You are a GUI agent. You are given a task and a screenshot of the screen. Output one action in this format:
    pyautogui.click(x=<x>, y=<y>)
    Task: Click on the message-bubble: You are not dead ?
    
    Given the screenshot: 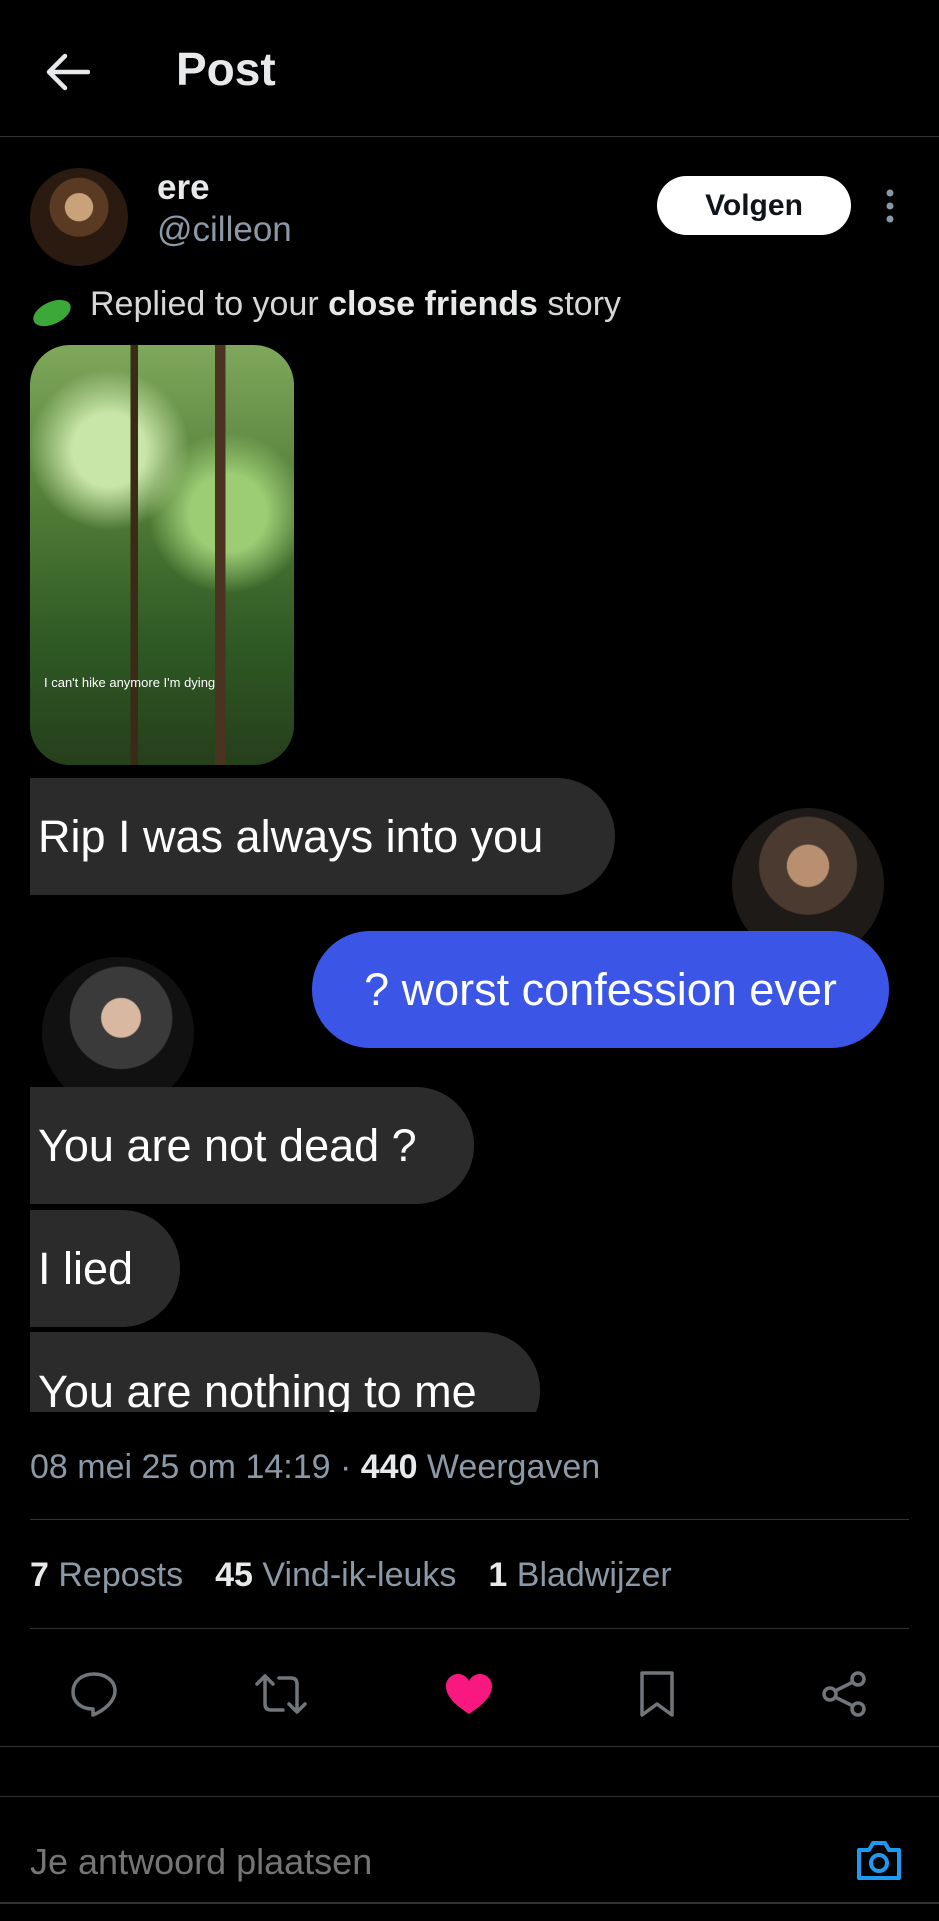 What is the action you would take?
    pyautogui.click(x=252, y=1145)
    